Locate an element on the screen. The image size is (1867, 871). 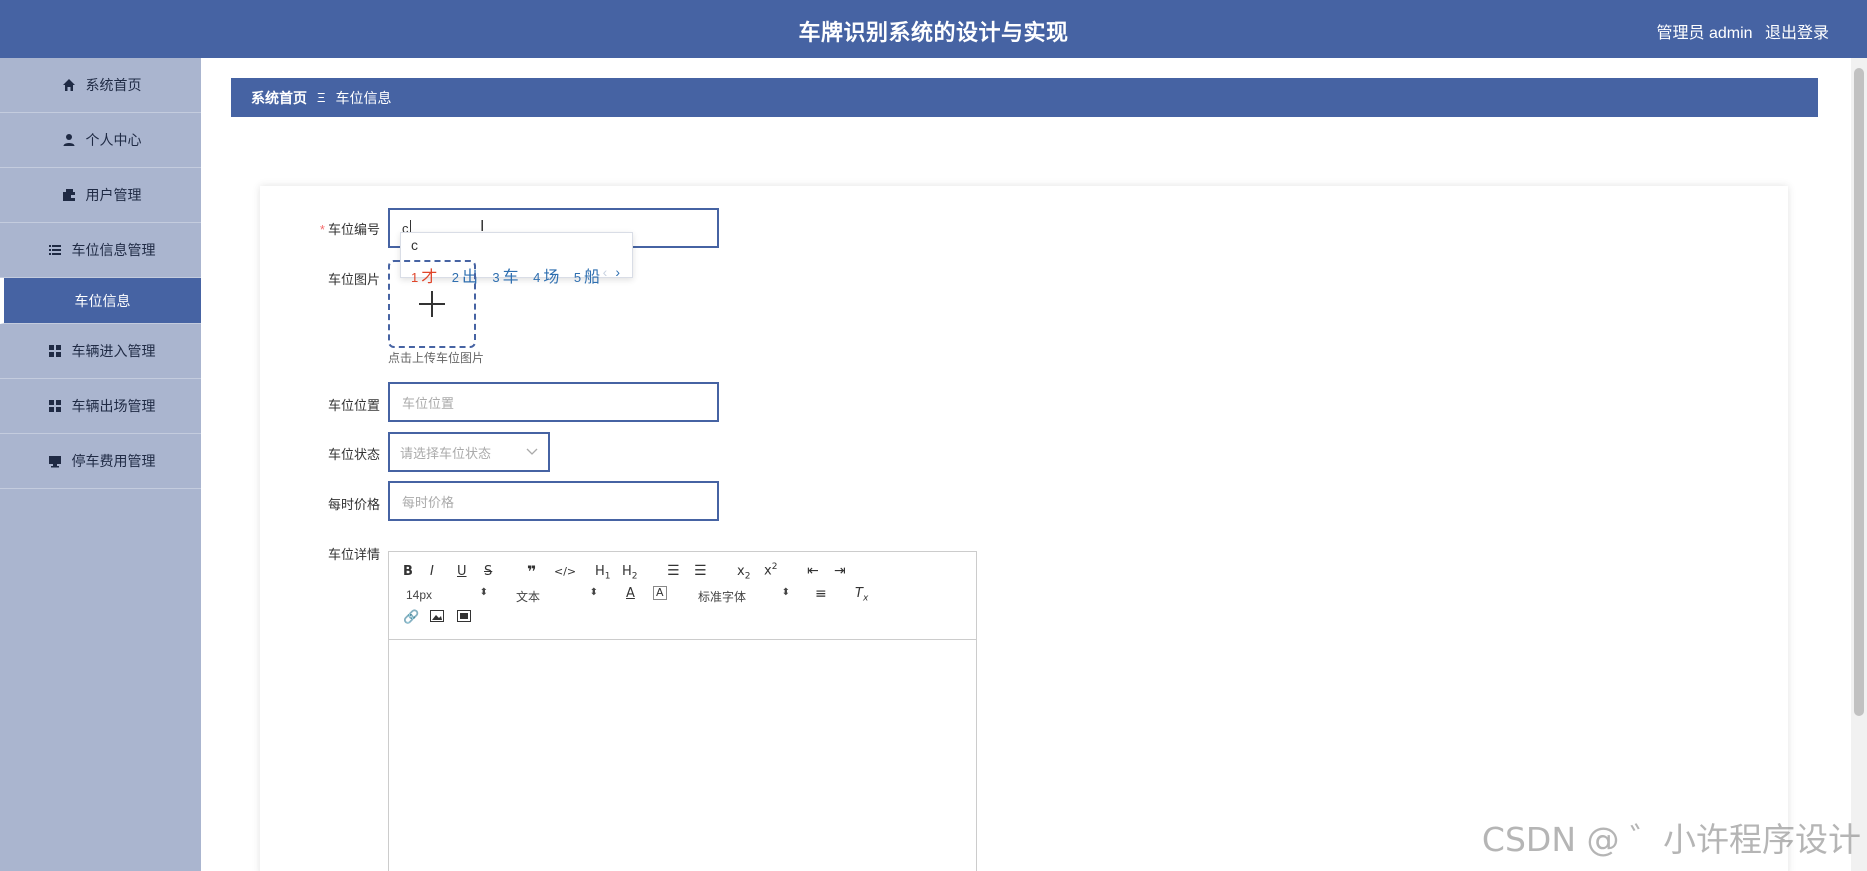
list-icon is located at coordinates (55, 250).